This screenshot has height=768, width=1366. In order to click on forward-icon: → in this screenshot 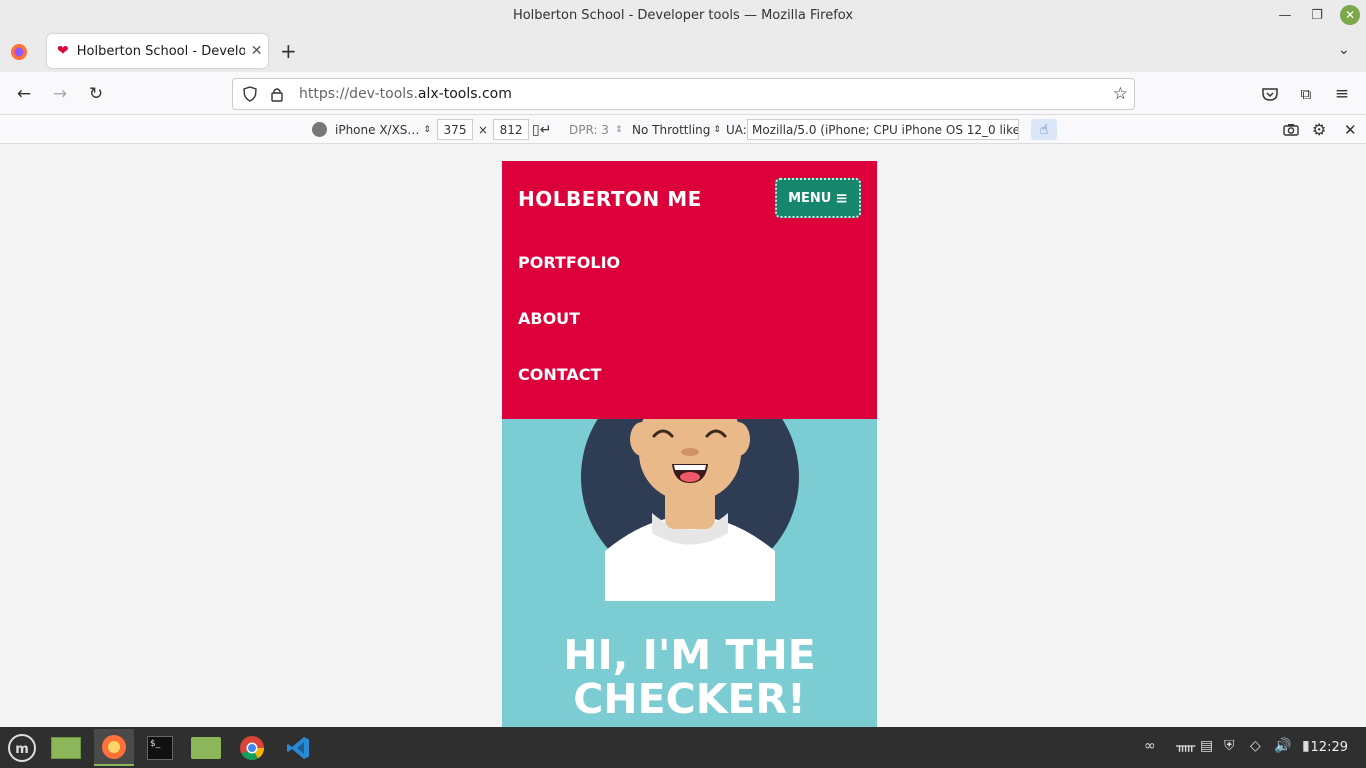, I will do `click(60, 94)`.